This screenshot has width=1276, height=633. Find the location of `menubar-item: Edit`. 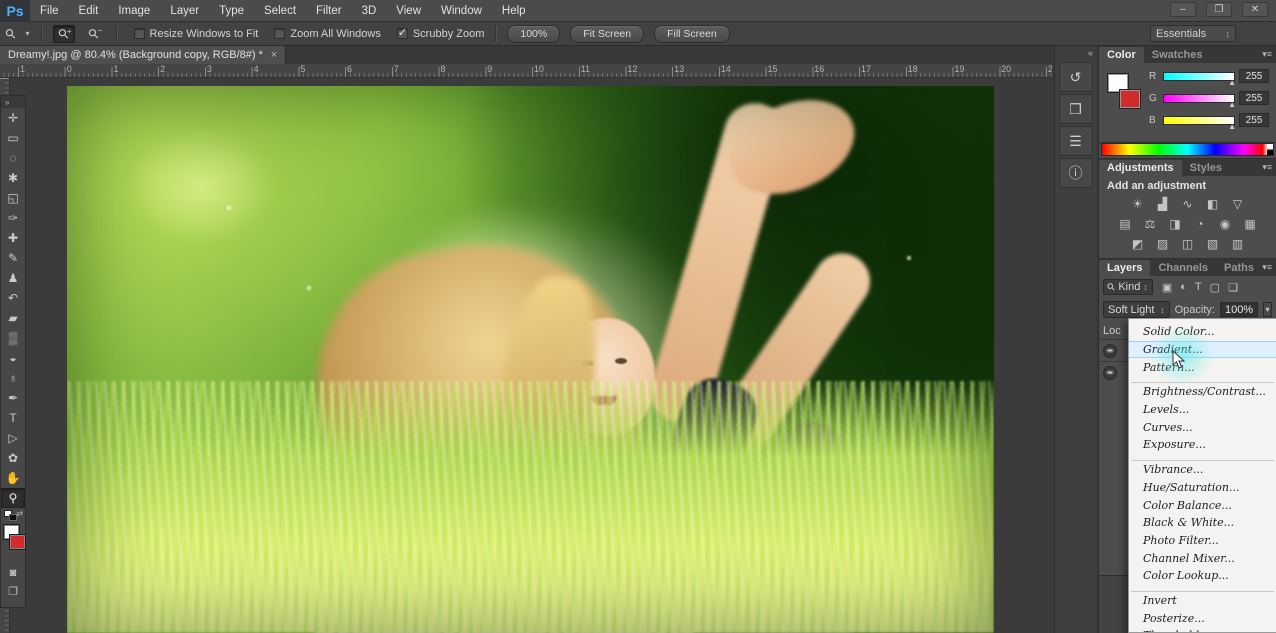

menubar-item: Edit is located at coordinates (89, 11).